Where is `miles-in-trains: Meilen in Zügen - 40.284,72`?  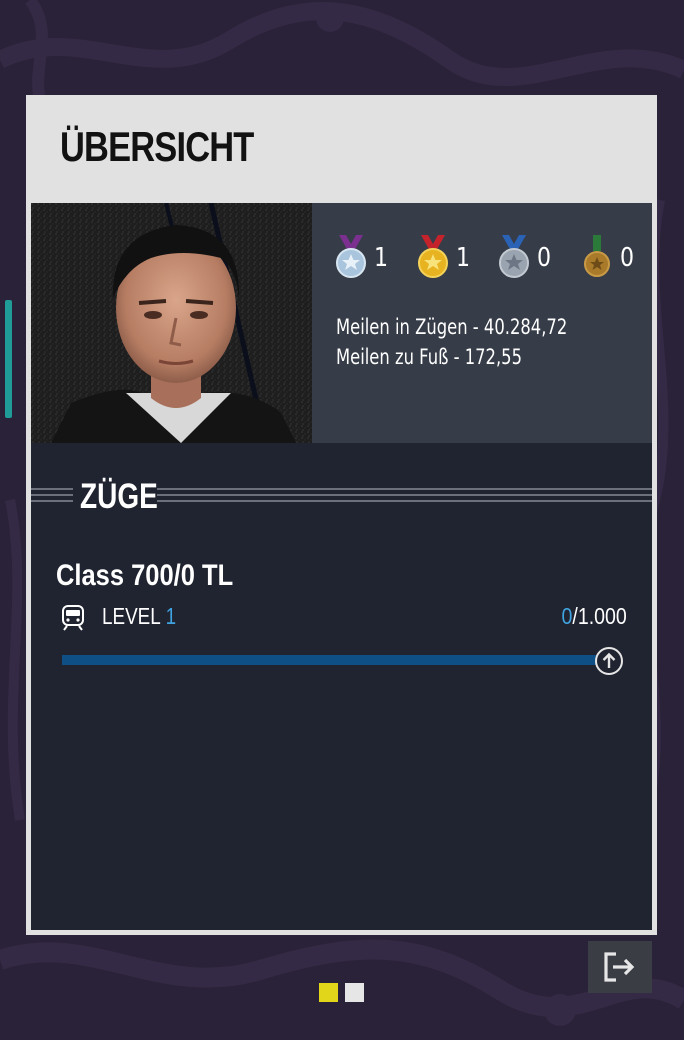 miles-in-trains: Meilen in Zügen - 40.284,72 is located at coordinates (452, 327).